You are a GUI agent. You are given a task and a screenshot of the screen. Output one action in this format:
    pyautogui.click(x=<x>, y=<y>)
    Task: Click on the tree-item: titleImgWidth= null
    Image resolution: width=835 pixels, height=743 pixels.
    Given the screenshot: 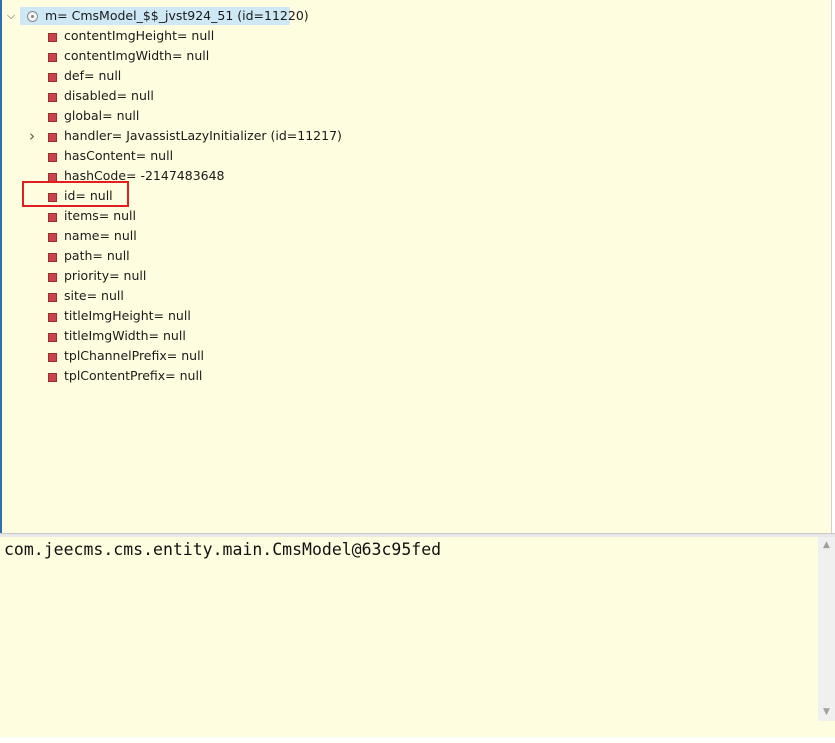 What is the action you would take?
    pyautogui.click(x=417, y=336)
    